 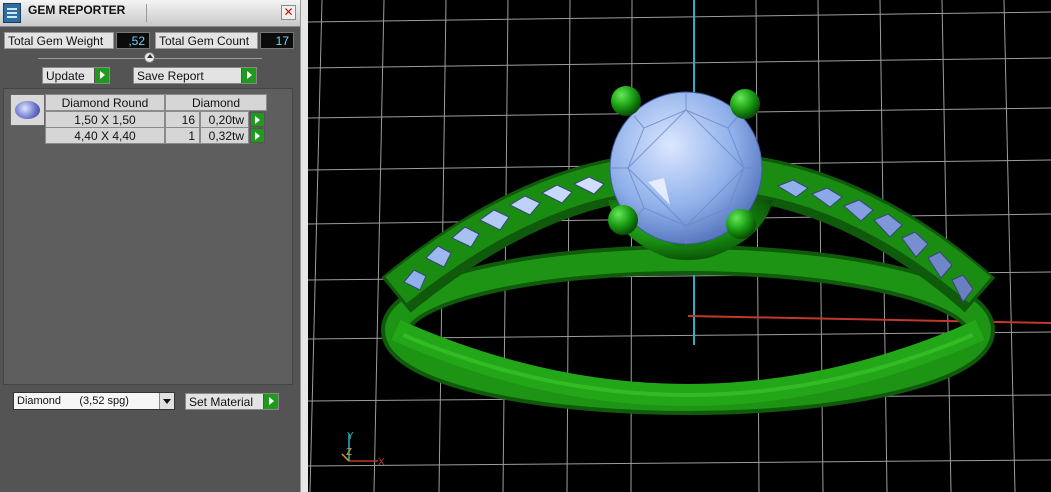 I want to click on axis-x-label: X, so click(x=381, y=462).